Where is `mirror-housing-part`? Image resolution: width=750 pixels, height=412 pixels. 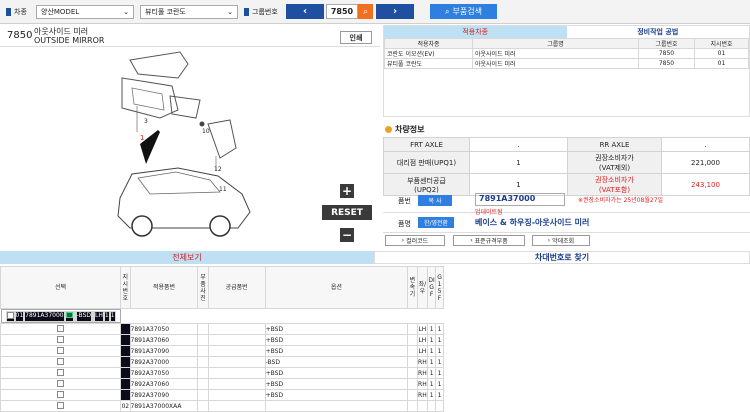
mirror-housing-part is located at coordinates (150, 98).